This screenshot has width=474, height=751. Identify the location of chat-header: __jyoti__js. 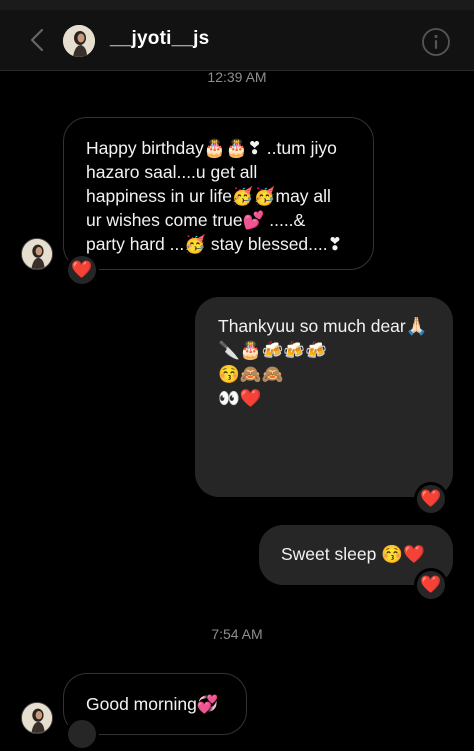
(237, 40).